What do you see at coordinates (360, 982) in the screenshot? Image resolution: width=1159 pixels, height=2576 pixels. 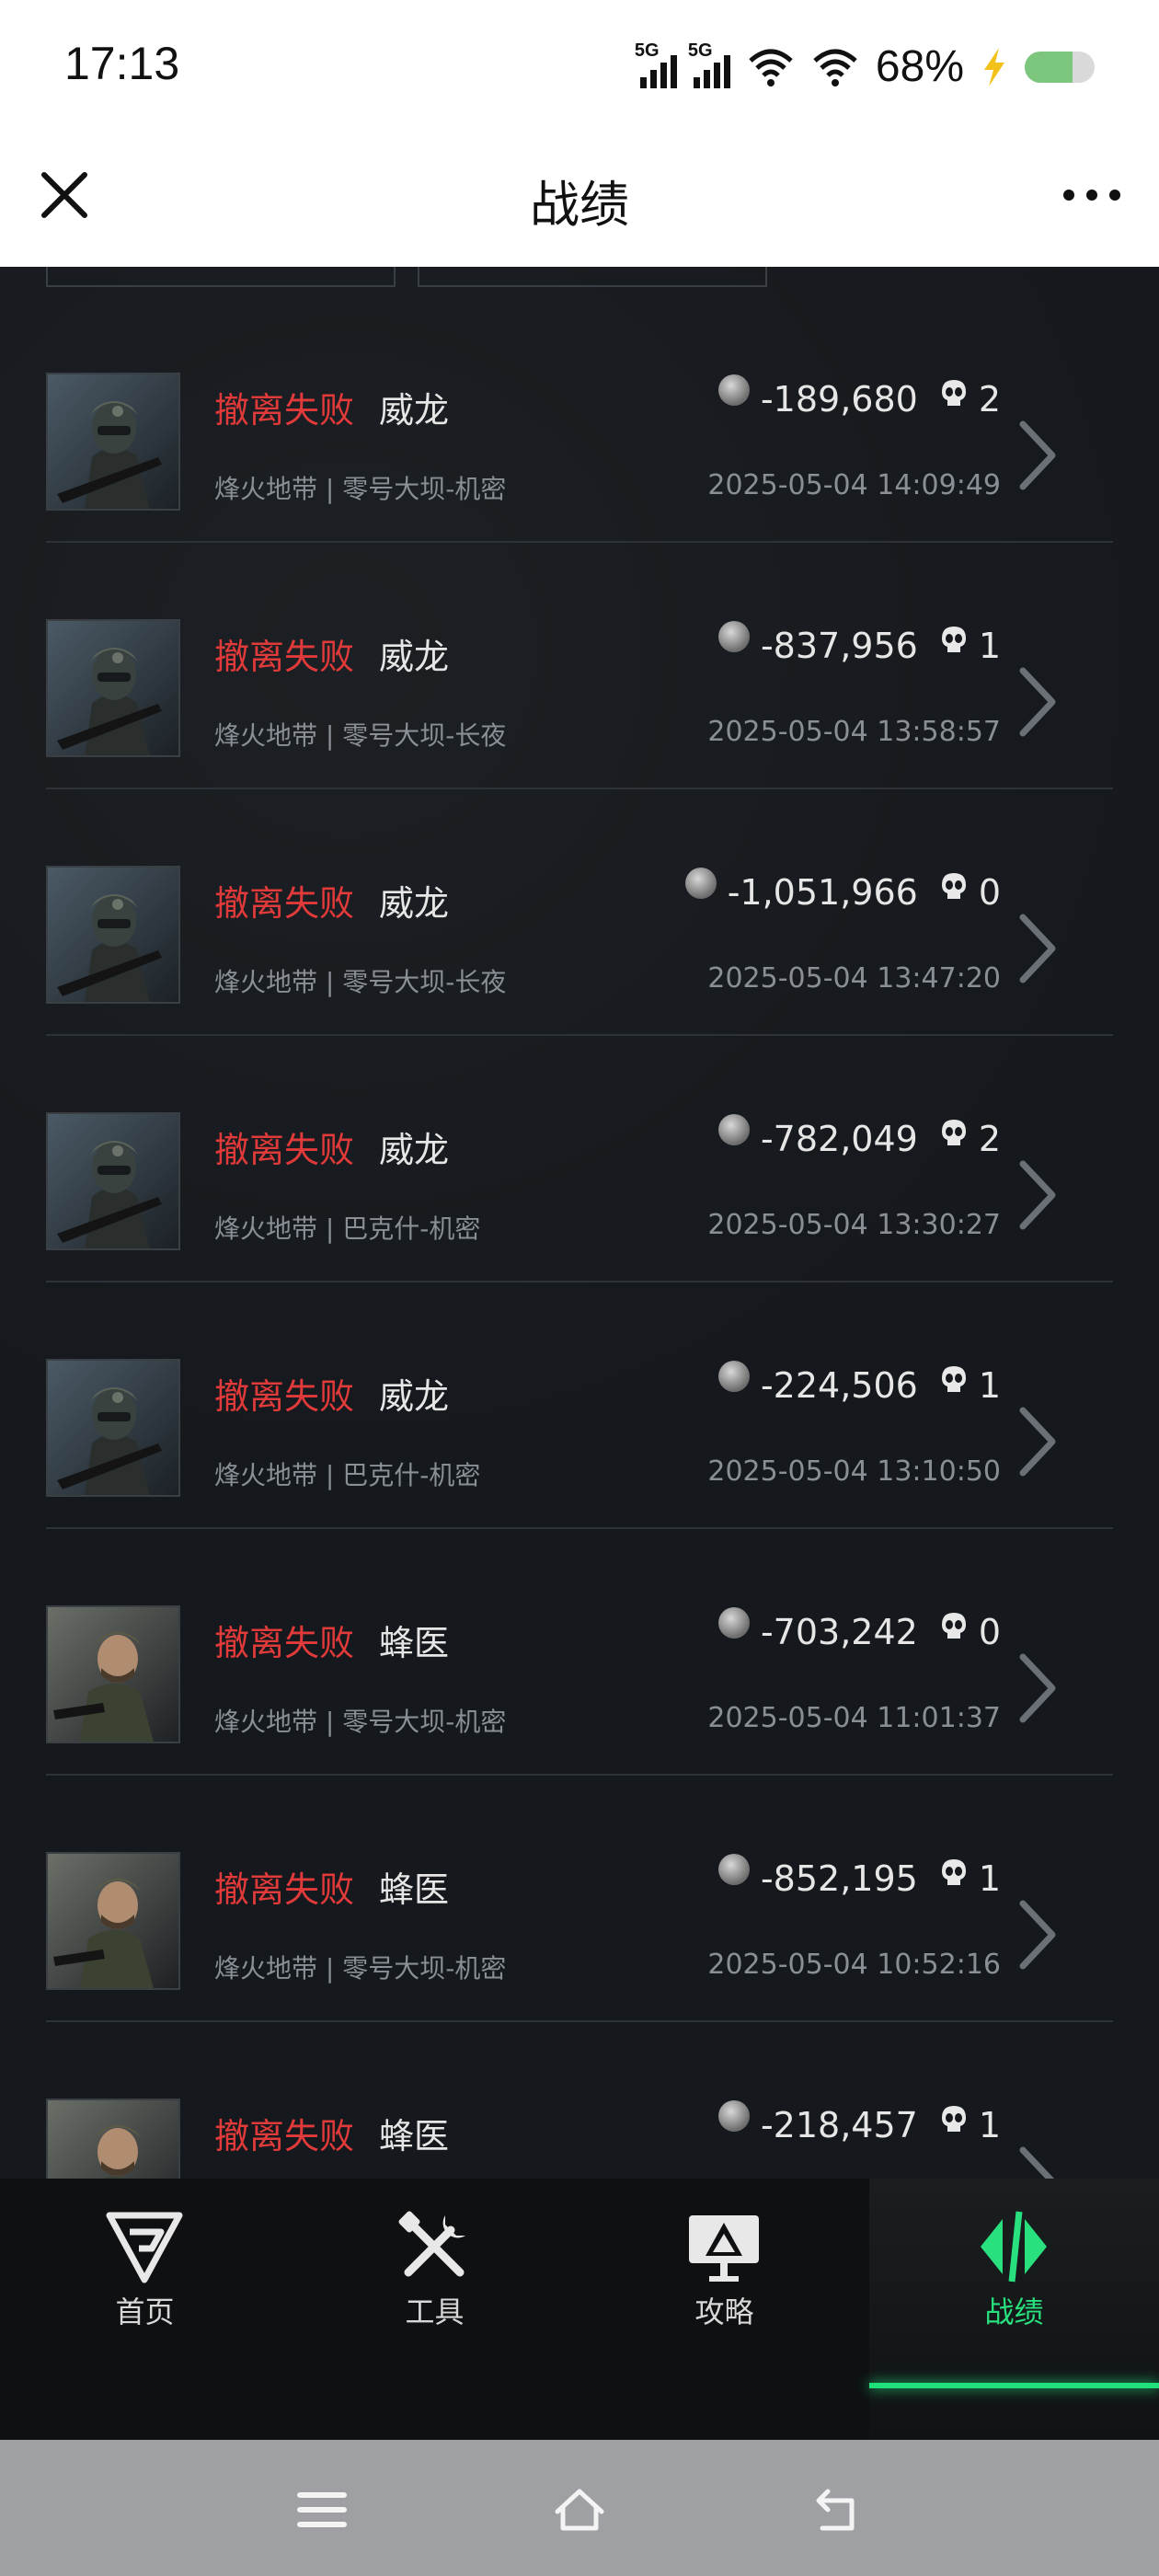 I see `map-mode: 烽火地带 | 零号大坝-长夜` at bounding box center [360, 982].